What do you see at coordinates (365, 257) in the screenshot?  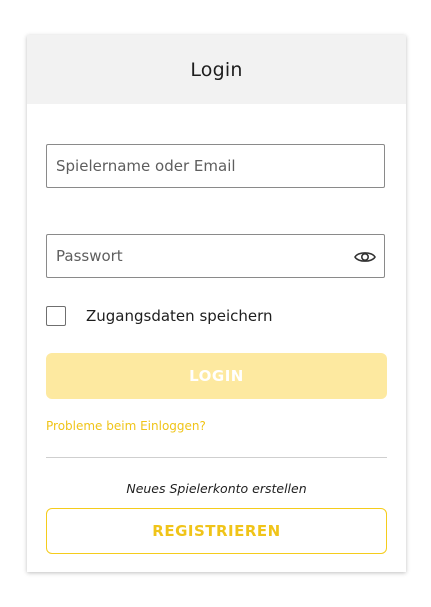 I see `eye-icon` at bounding box center [365, 257].